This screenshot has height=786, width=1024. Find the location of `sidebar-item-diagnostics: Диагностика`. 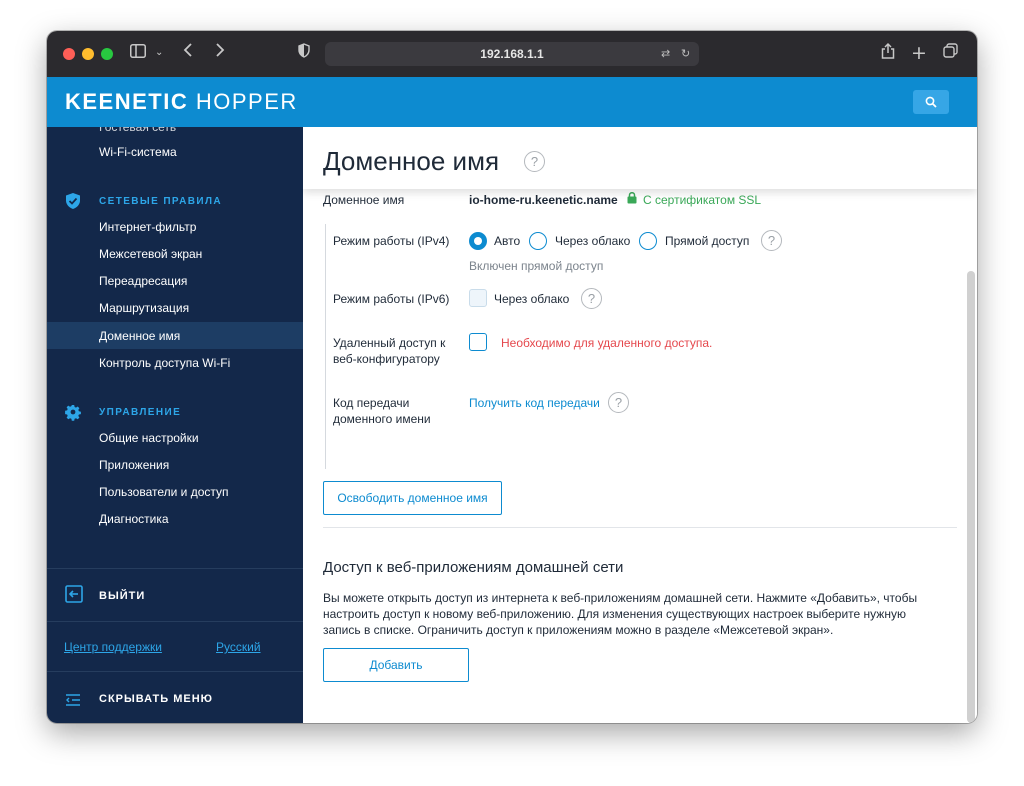

sidebar-item-diagnostics: Диагностика is located at coordinates (134, 519).